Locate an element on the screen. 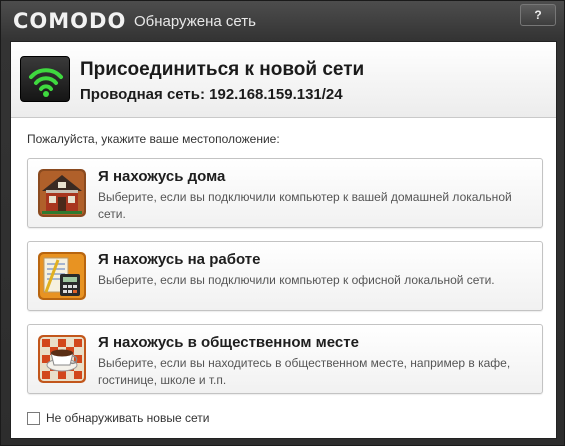  home-icon is located at coordinates (62, 193).